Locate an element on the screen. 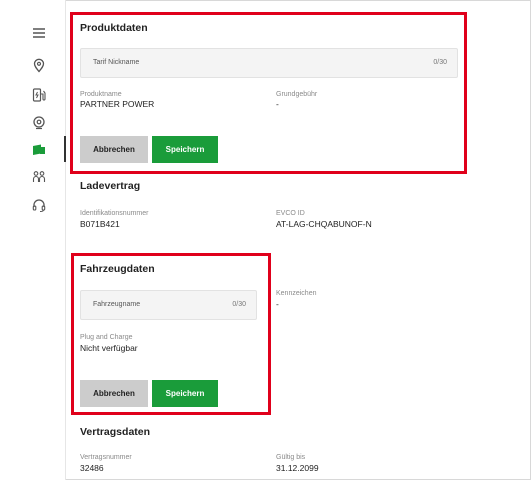  menu-icon is located at coordinates (39, 33).